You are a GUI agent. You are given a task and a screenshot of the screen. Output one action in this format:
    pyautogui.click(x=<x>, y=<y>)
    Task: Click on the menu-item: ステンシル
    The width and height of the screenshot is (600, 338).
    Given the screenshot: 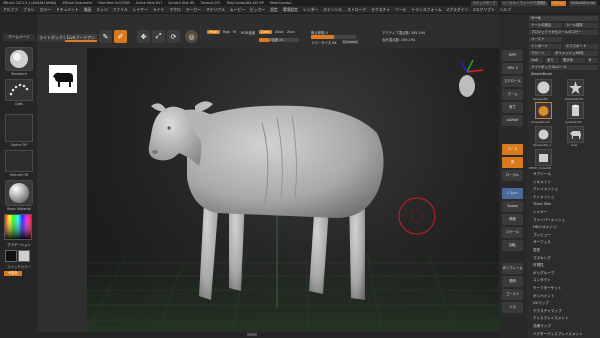 What is the action you would take?
    pyautogui.click(x=332, y=10)
    